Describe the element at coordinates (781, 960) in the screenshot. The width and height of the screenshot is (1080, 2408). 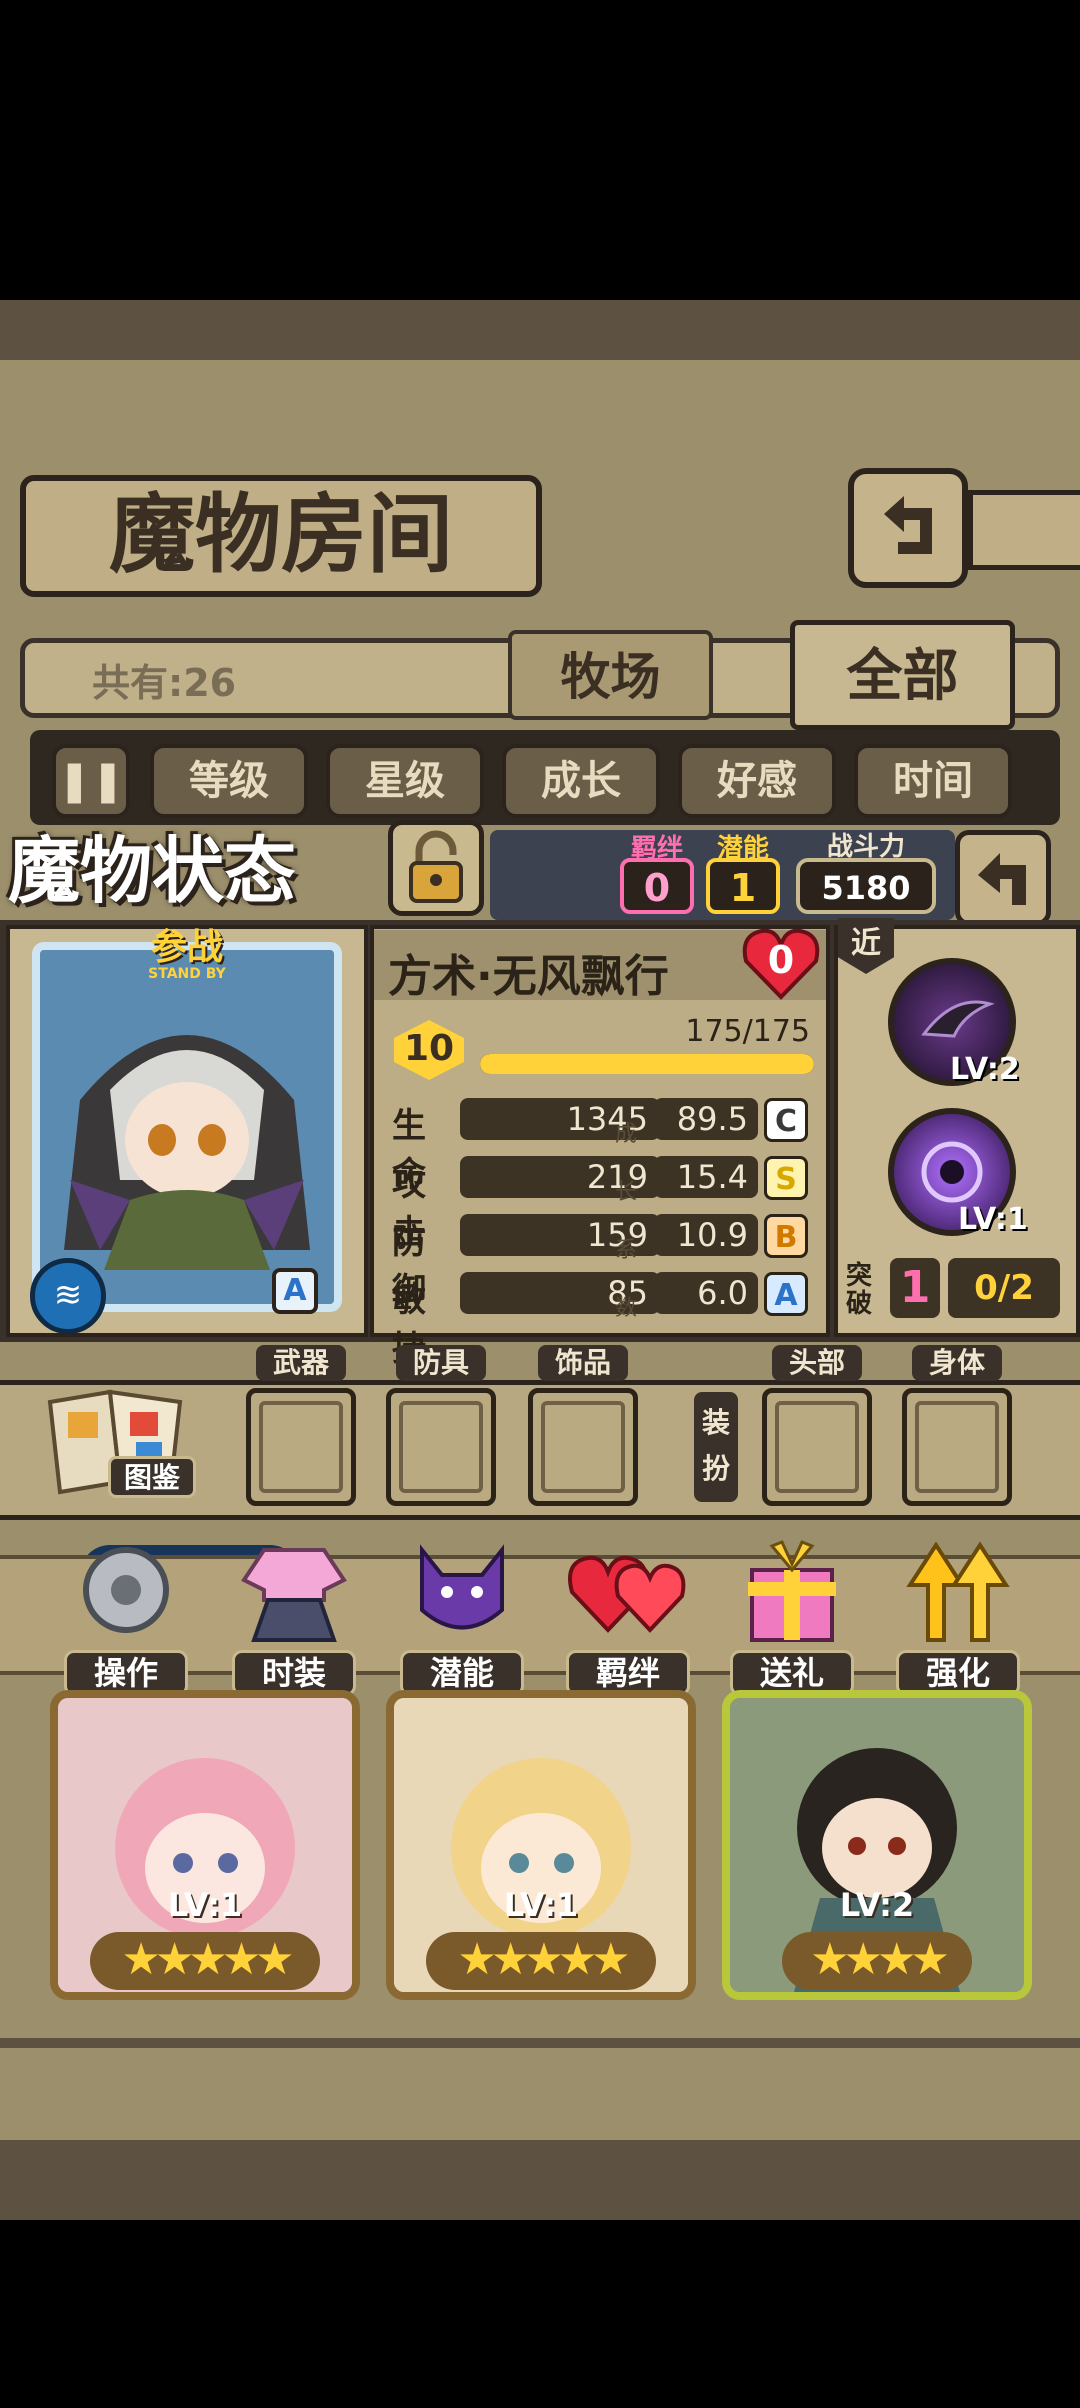
I see `affection-value: 0` at that location.